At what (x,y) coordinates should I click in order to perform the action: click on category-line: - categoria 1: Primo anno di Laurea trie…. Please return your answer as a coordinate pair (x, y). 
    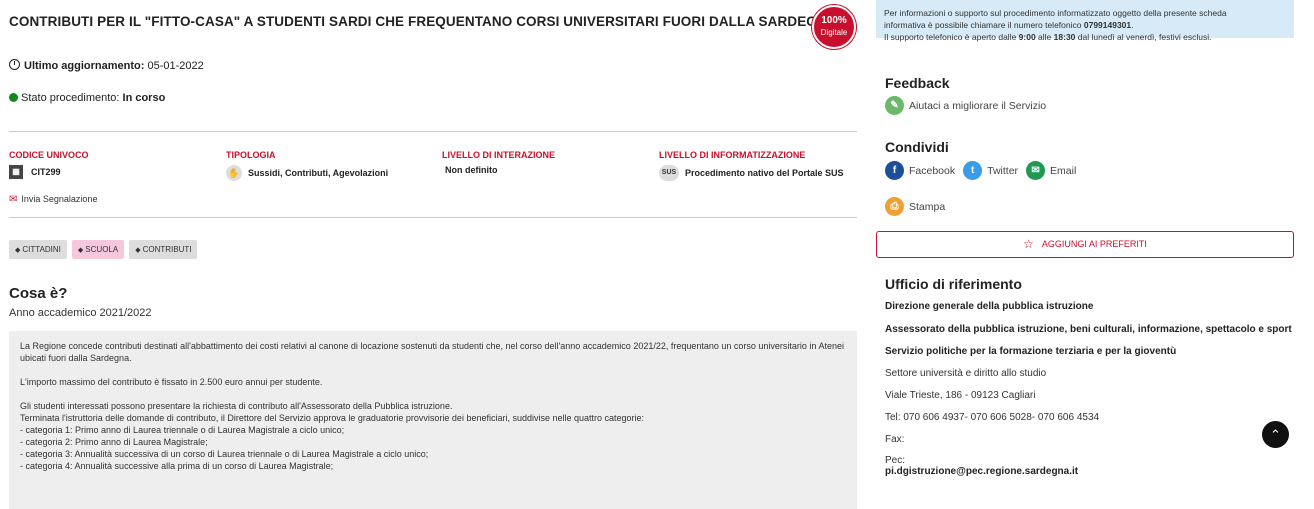
    Looking at the image, I should click on (182, 430).